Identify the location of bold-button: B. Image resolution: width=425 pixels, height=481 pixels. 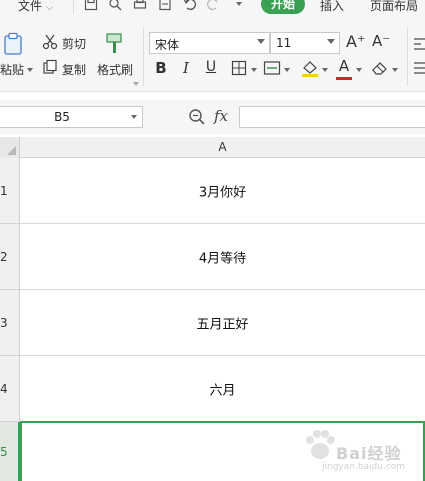
(161, 68).